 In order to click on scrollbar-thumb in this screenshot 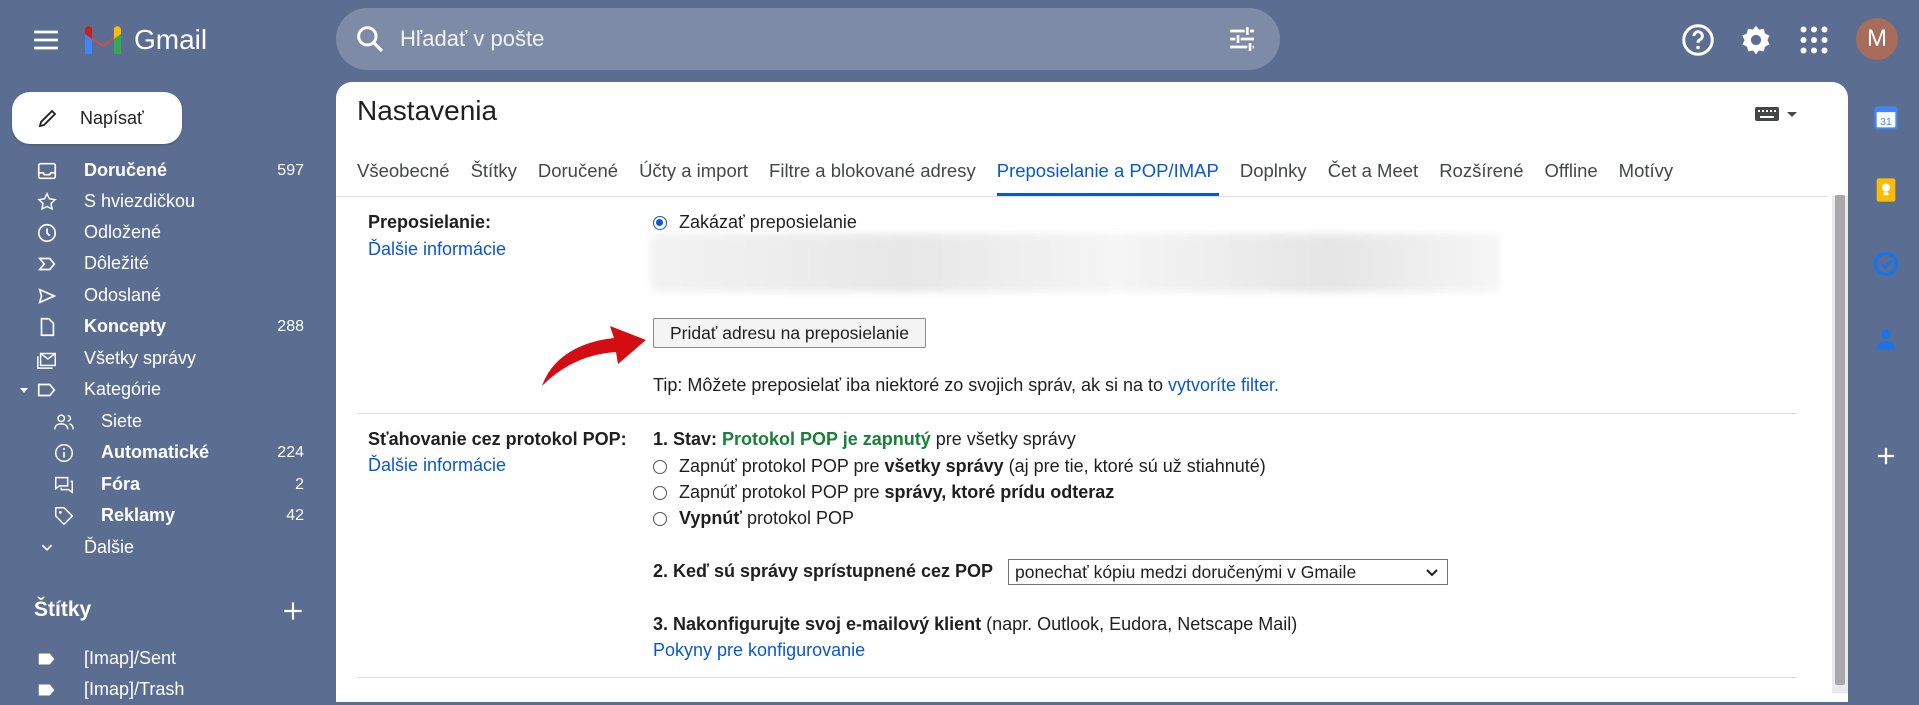, I will do `click(1840, 440)`.